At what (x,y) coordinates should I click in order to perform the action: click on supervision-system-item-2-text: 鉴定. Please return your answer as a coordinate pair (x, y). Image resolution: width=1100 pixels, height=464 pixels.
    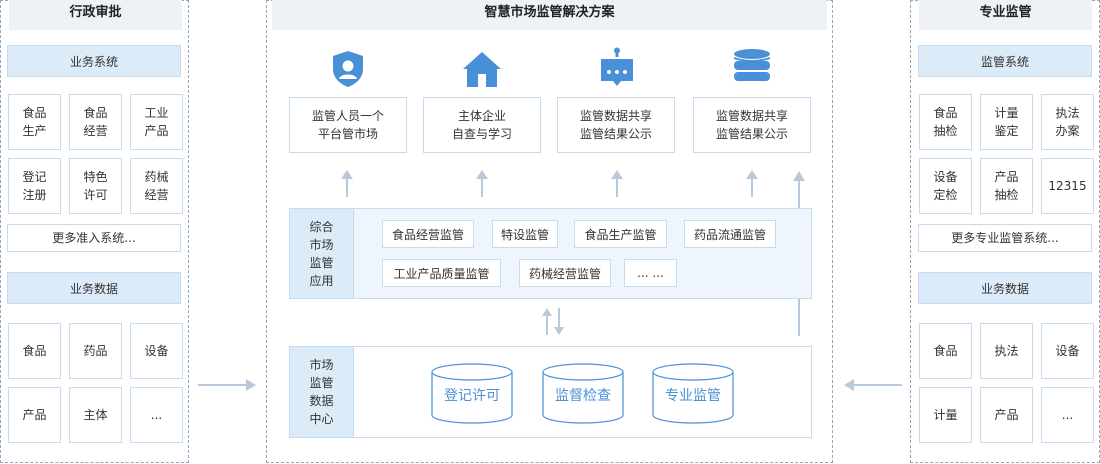
    Looking at the image, I should click on (1006, 131).